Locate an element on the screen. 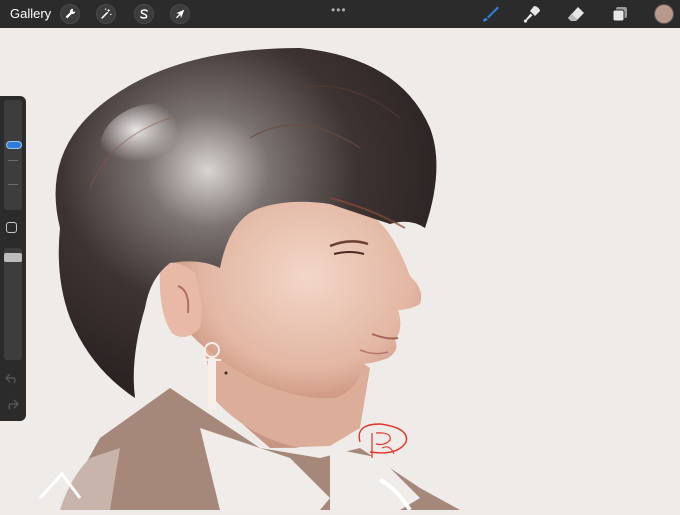 The image size is (680, 515). arrow-cursor-icon is located at coordinates (180, 14).